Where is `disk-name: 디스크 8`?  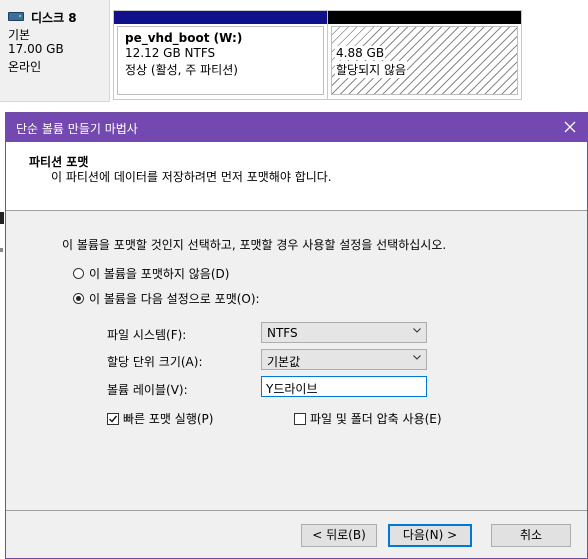
disk-name: 디스크 8 is located at coordinates (54, 18).